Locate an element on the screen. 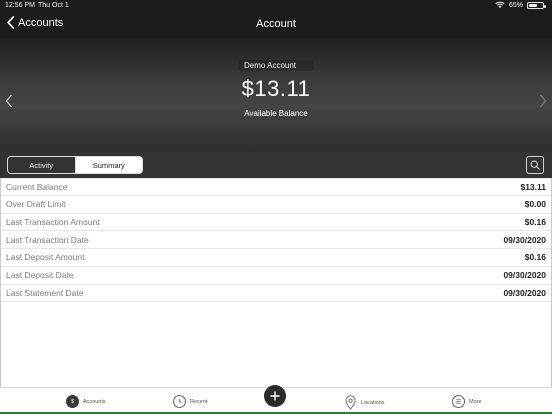  nav-locations-label: Locations is located at coordinates (373, 402).